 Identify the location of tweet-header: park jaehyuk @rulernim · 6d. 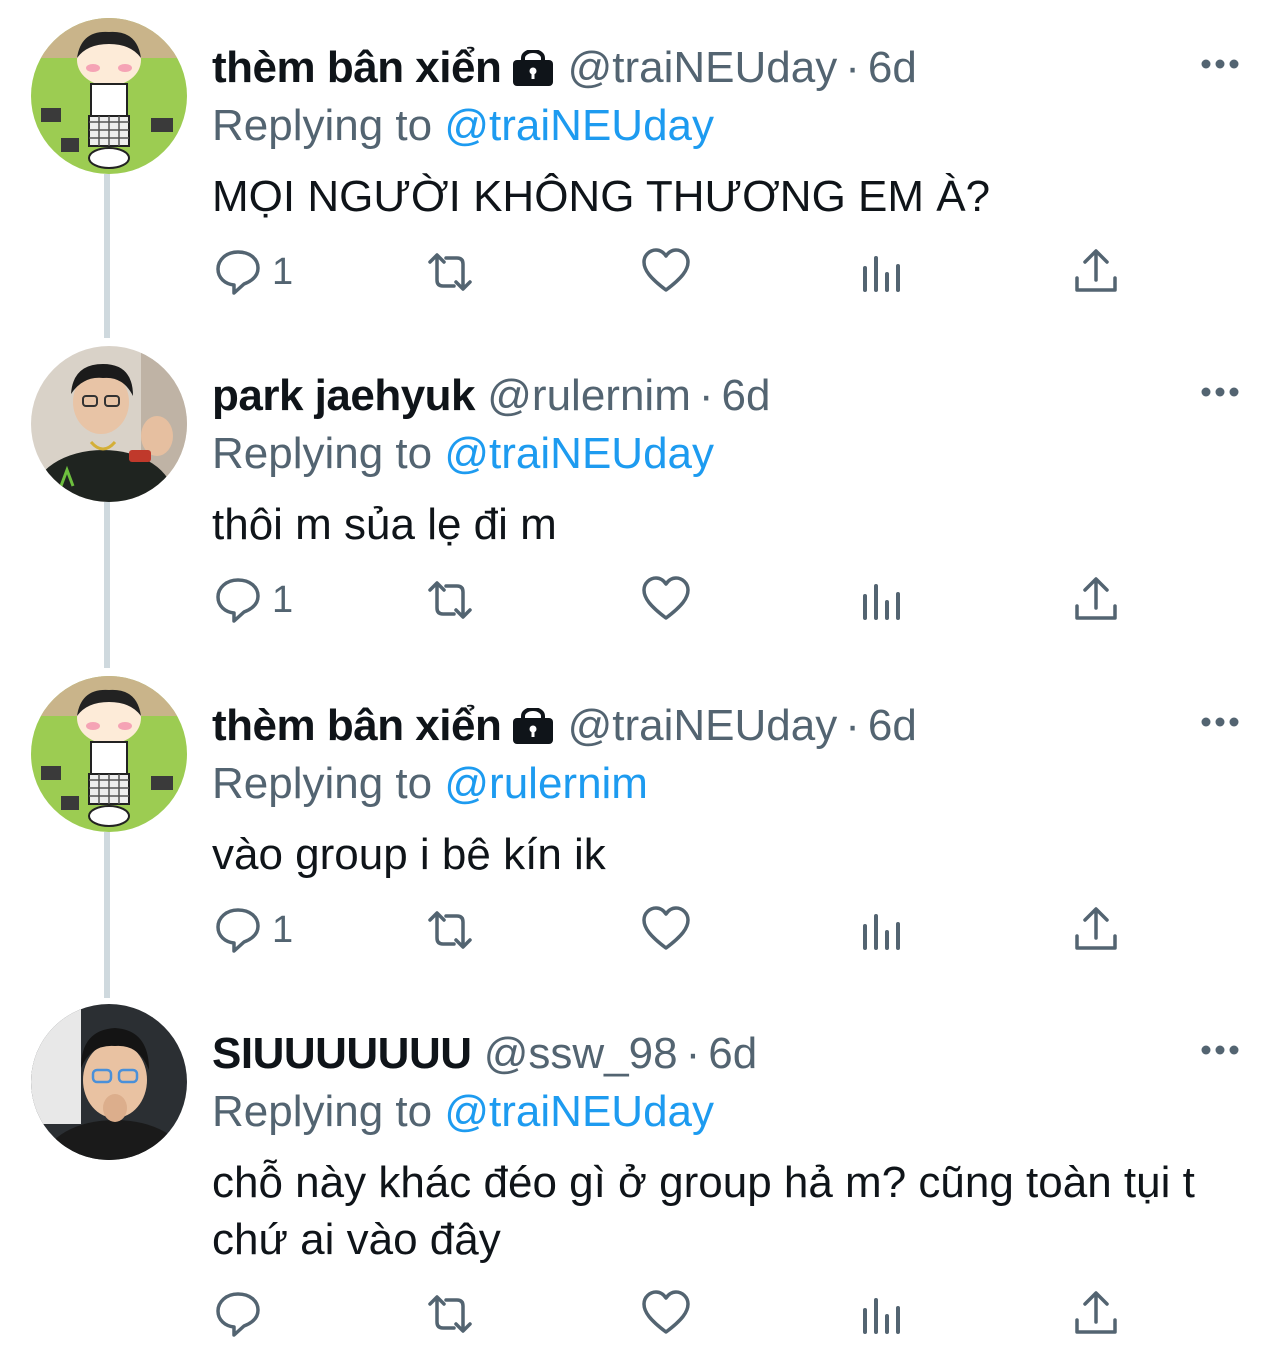
(491, 396).